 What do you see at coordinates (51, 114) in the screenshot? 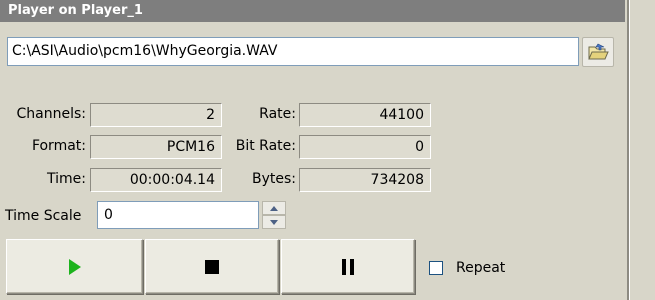
I see `channels-label: Channels:` at bounding box center [51, 114].